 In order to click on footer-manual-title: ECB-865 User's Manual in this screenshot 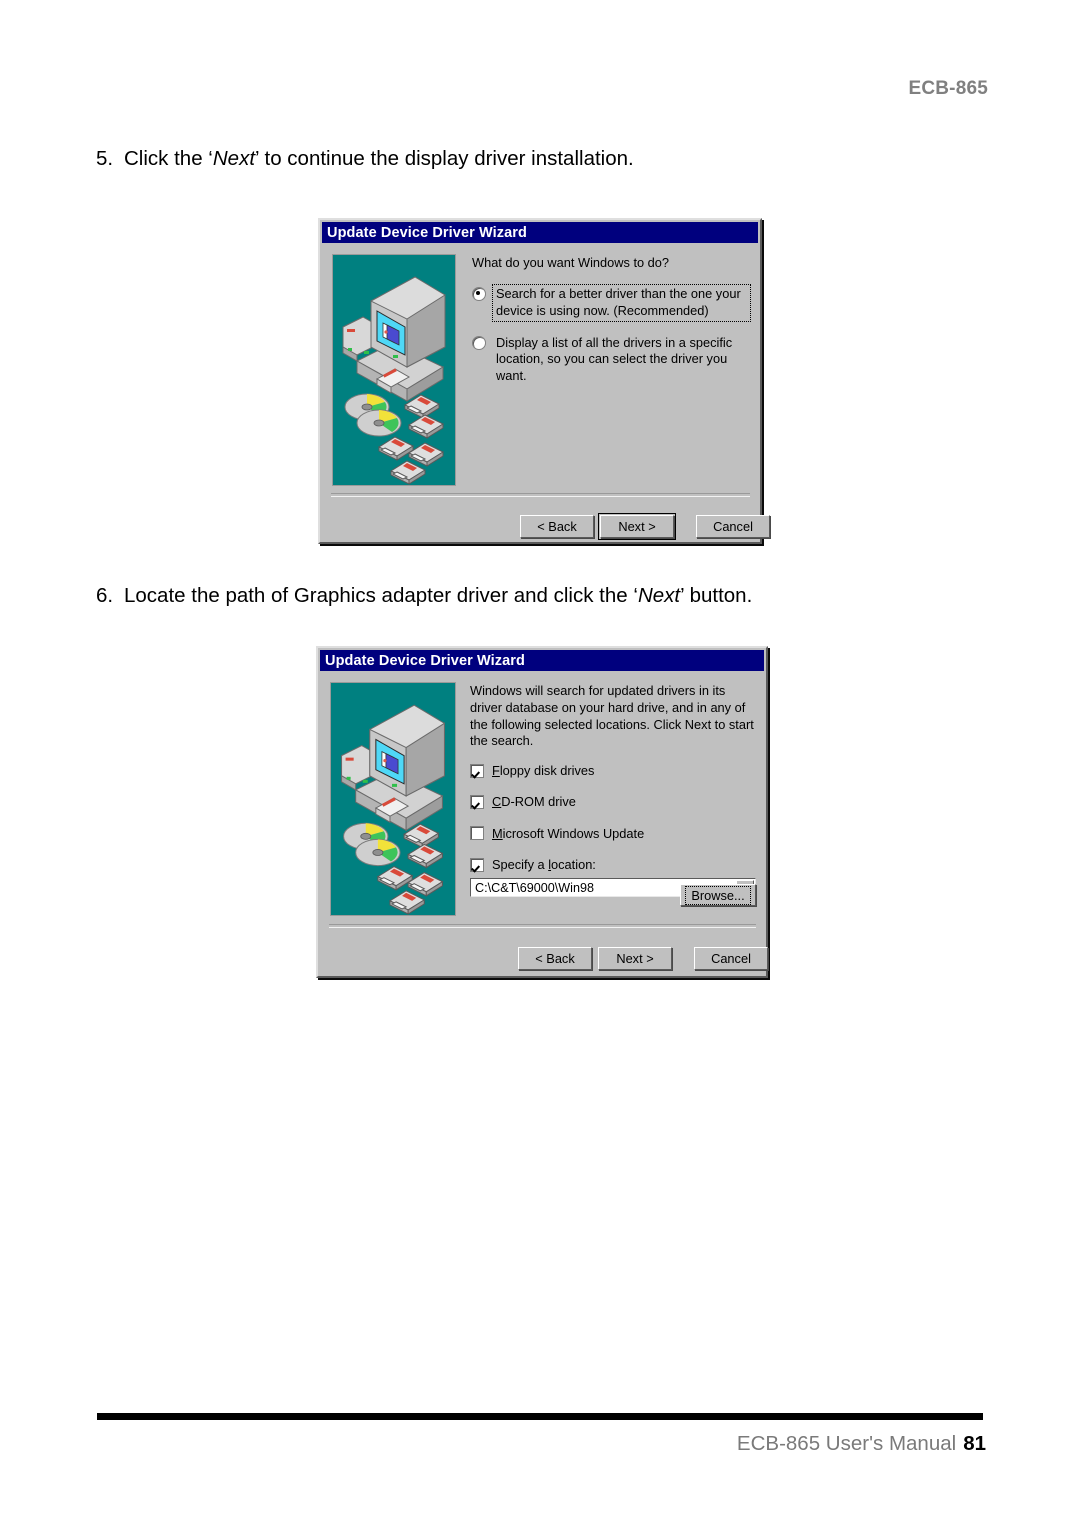, I will do `click(846, 1443)`.